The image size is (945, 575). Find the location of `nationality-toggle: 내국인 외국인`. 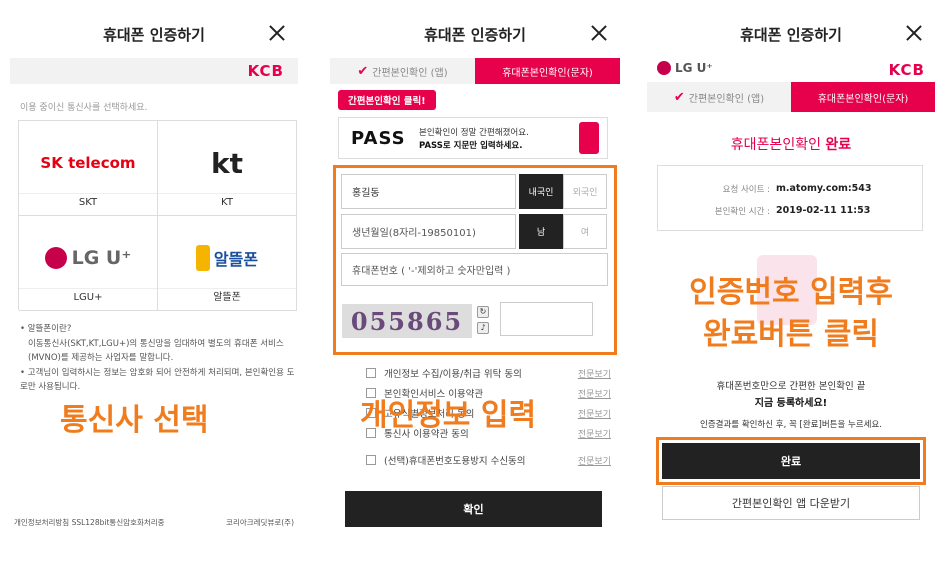

nationality-toggle: 내국인 외국인 is located at coordinates (563, 191).